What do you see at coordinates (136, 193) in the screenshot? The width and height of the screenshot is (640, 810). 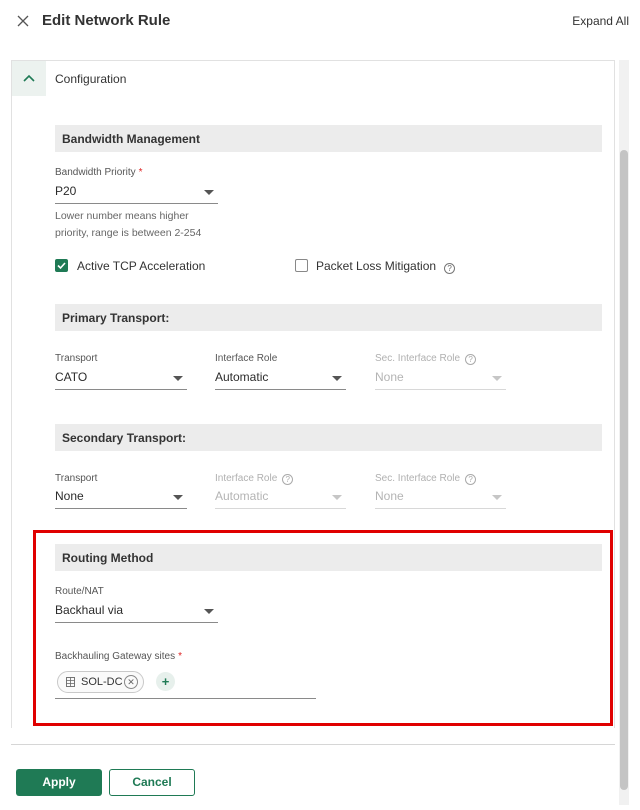 I see `bandwidth-priority-select: P20` at bounding box center [136, 193].